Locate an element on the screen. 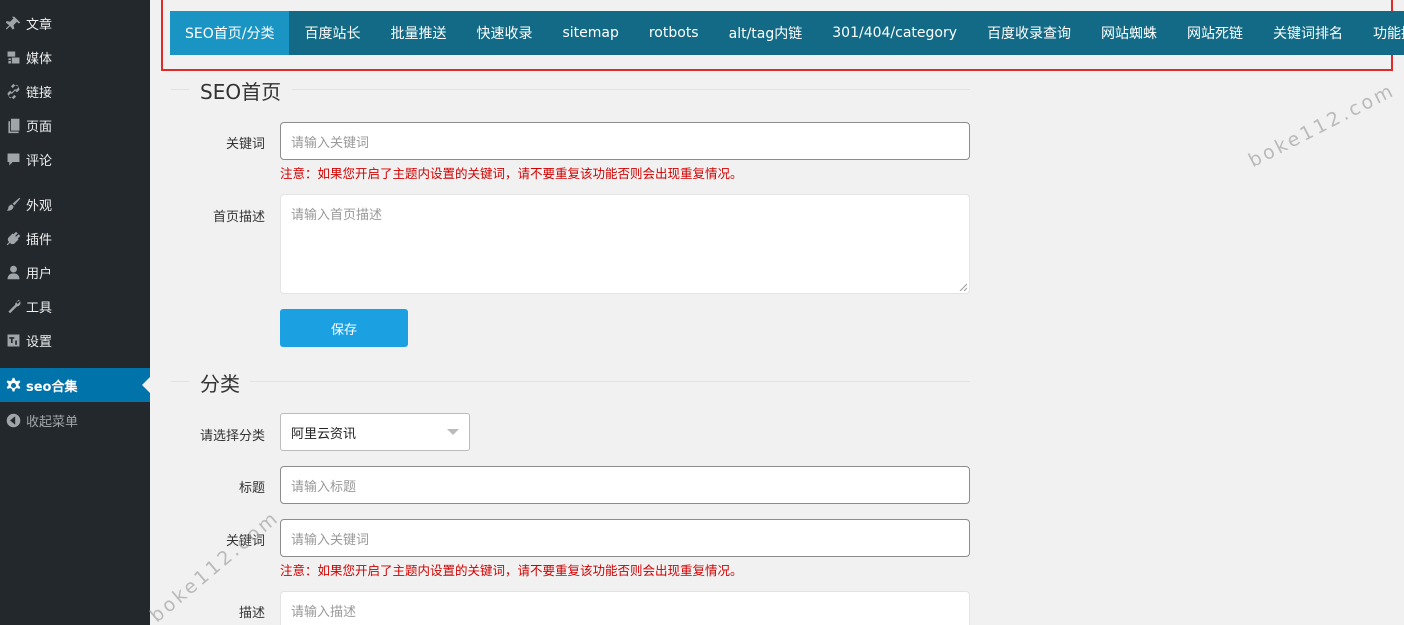 The image size is (1404, 625). sidebar-item-posts: 文章 is located at coordinates (75, 23).